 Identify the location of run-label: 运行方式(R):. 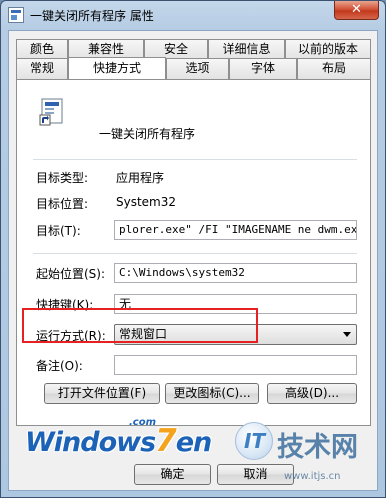
(71, 336).